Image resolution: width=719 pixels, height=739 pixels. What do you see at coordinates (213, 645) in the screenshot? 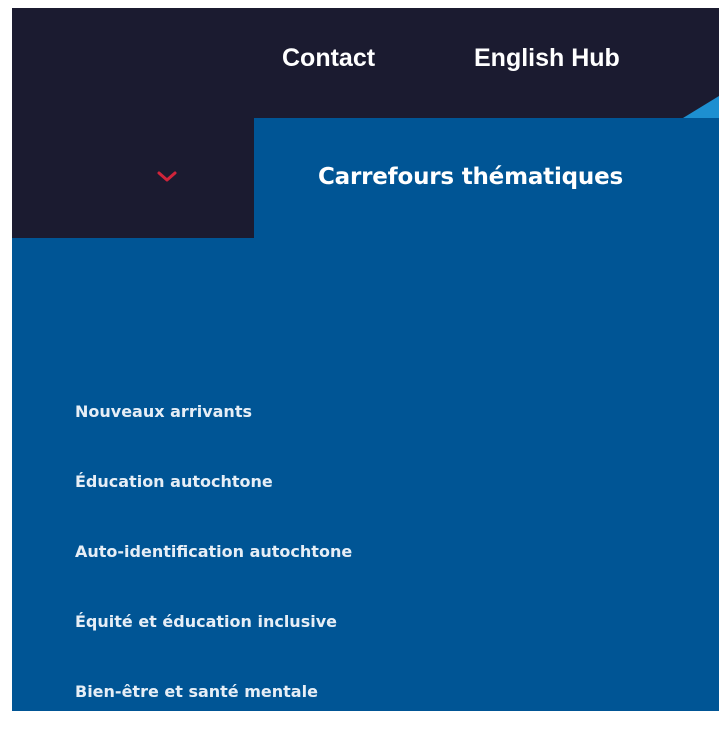
I see `submenu-item-equite-education-inclusive: Équité et éducation inclusive` at bounding box center [213, 645].